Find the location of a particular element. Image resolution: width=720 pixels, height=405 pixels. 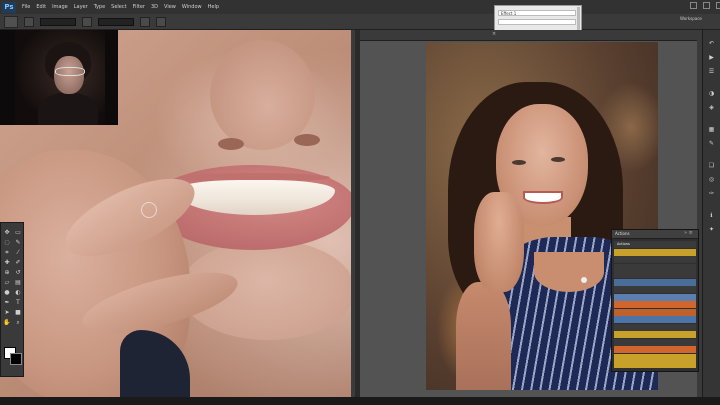

maximize-icon is located at coordinates (706, 5).